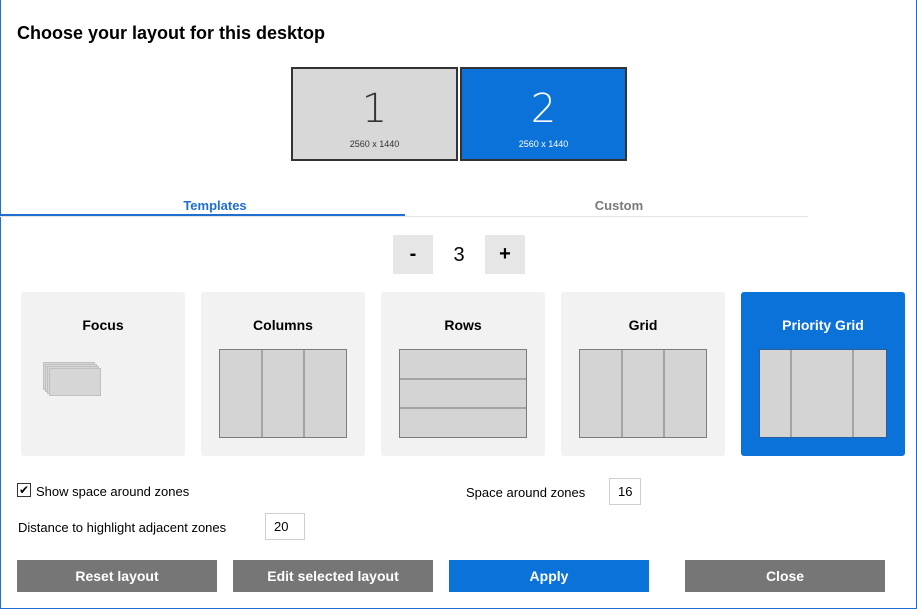 The height and width of the screenshot is (609, 917). Describe the element at coordinates (619, 205) in the screenshot. I see `tab-custom: Custom` at that location.